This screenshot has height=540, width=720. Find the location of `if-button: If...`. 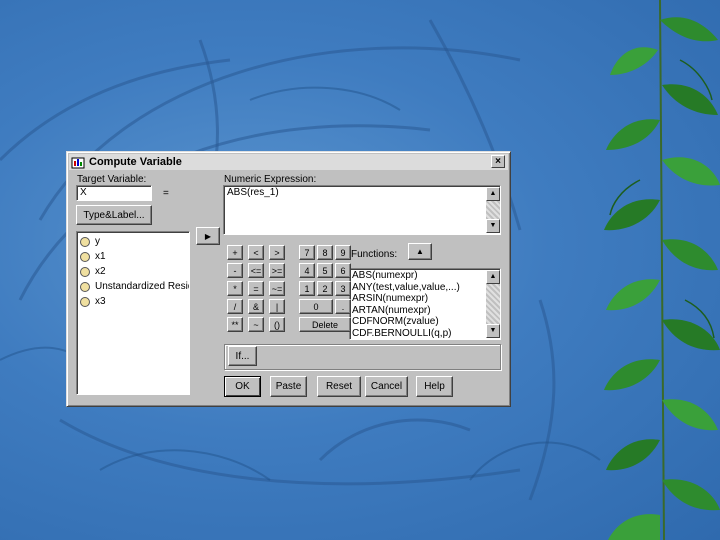

if-button: If... is located at coordinates (242, 356).